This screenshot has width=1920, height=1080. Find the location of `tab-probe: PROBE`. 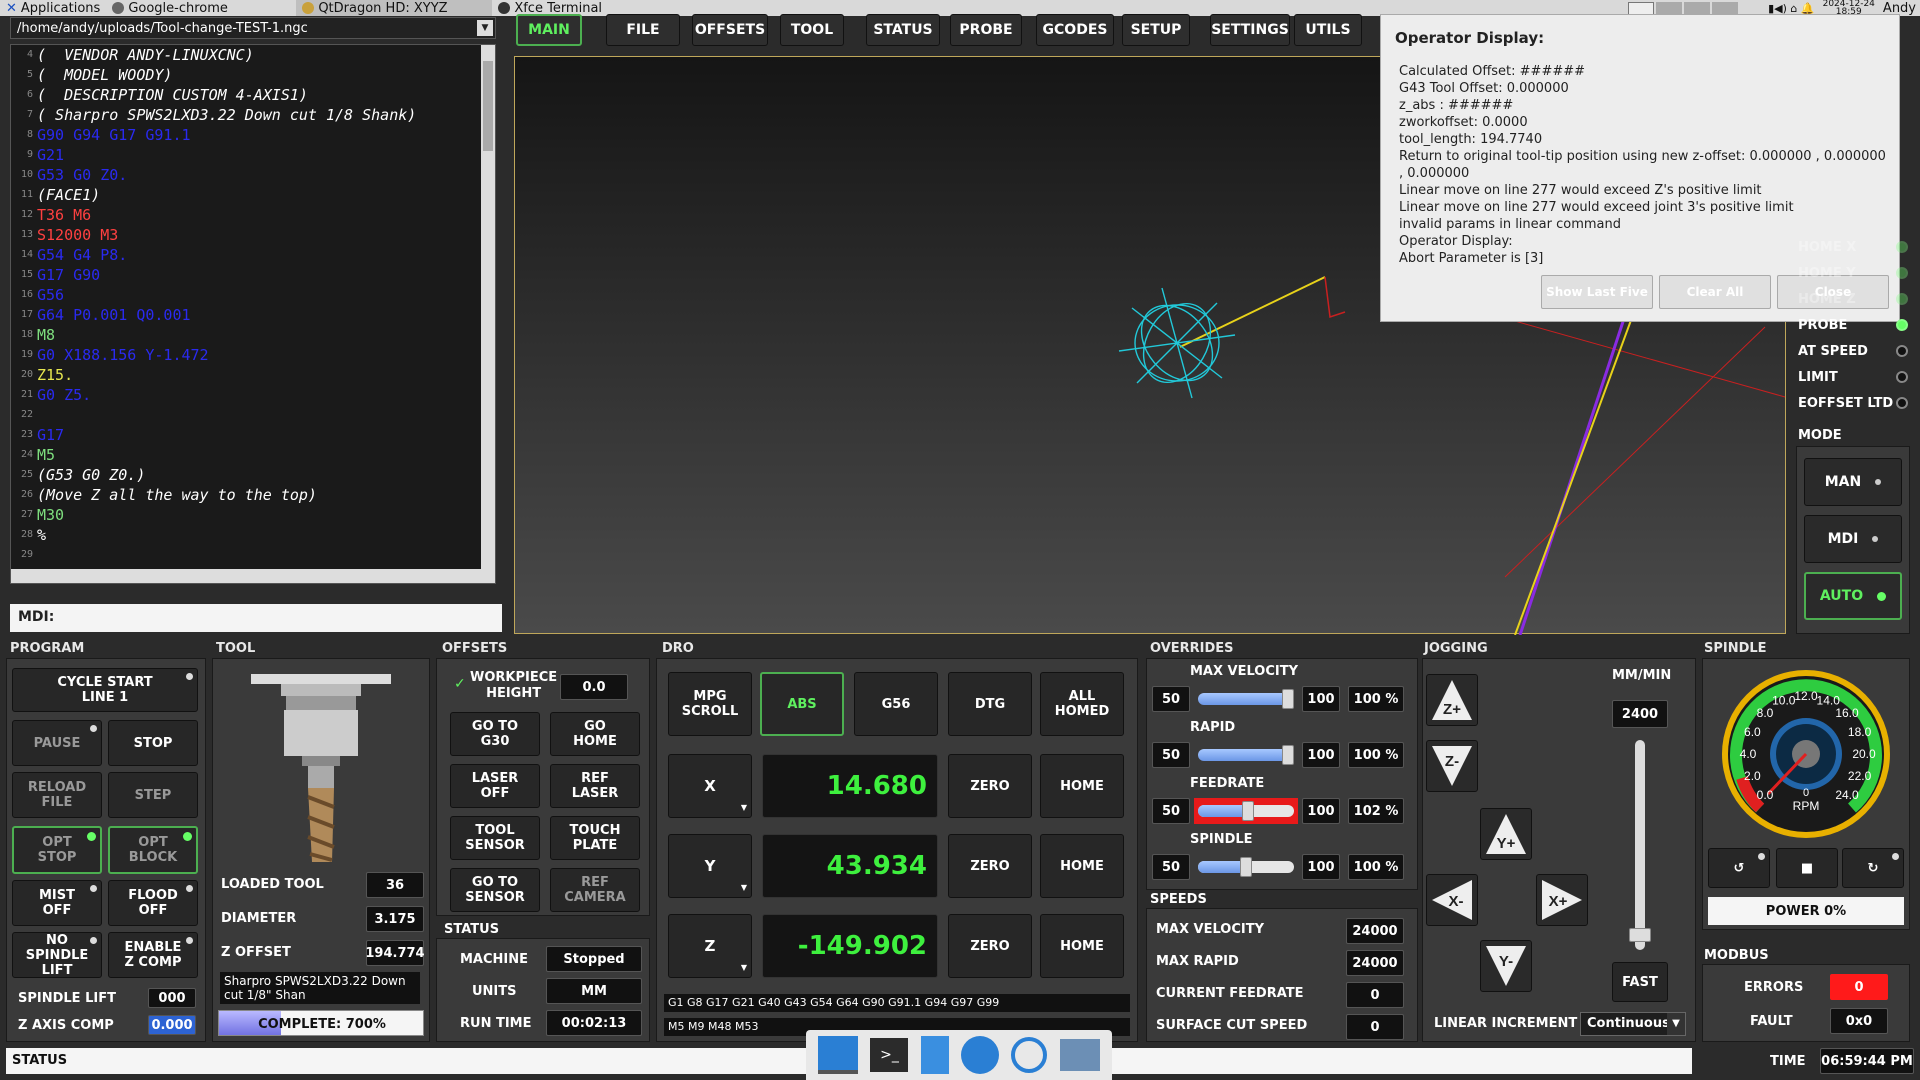

tab-probe: PROBE is located at coordinates (986, 30).